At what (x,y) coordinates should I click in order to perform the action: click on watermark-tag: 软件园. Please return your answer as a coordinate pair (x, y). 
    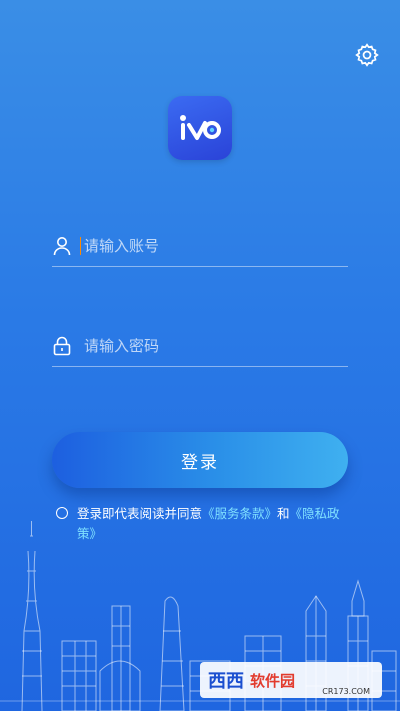
    Looking at the image, I should click on (273, 680).